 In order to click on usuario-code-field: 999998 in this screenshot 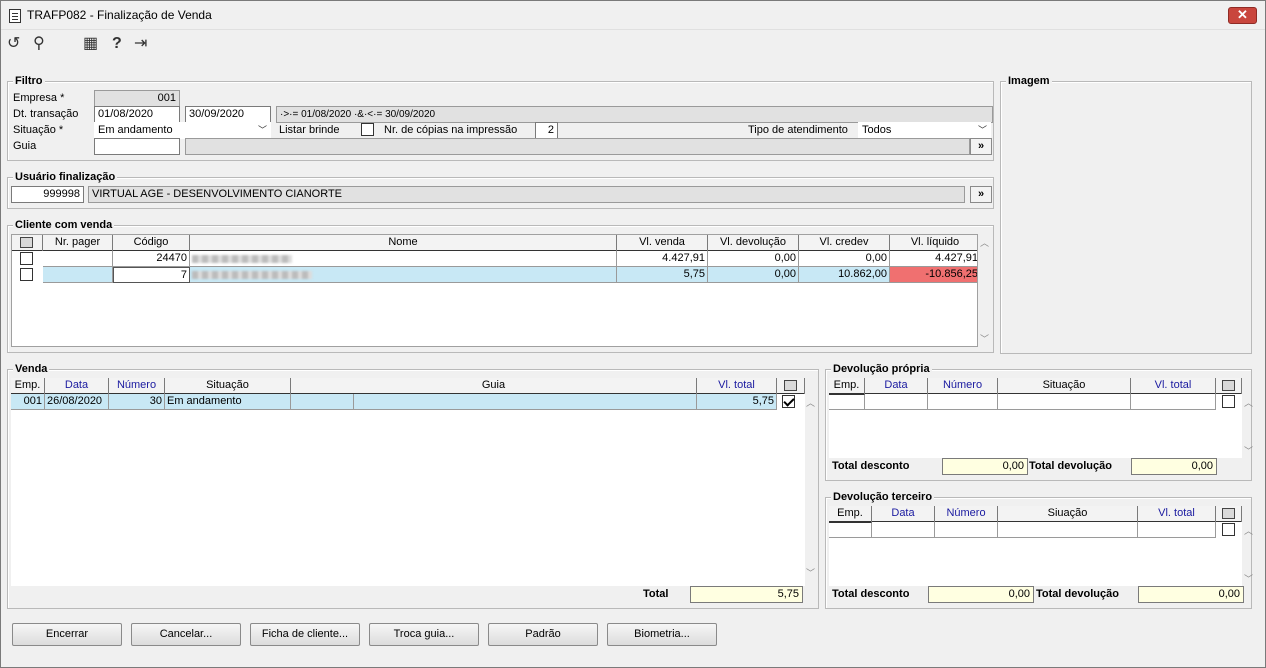, I will do `click(47, 194)`.